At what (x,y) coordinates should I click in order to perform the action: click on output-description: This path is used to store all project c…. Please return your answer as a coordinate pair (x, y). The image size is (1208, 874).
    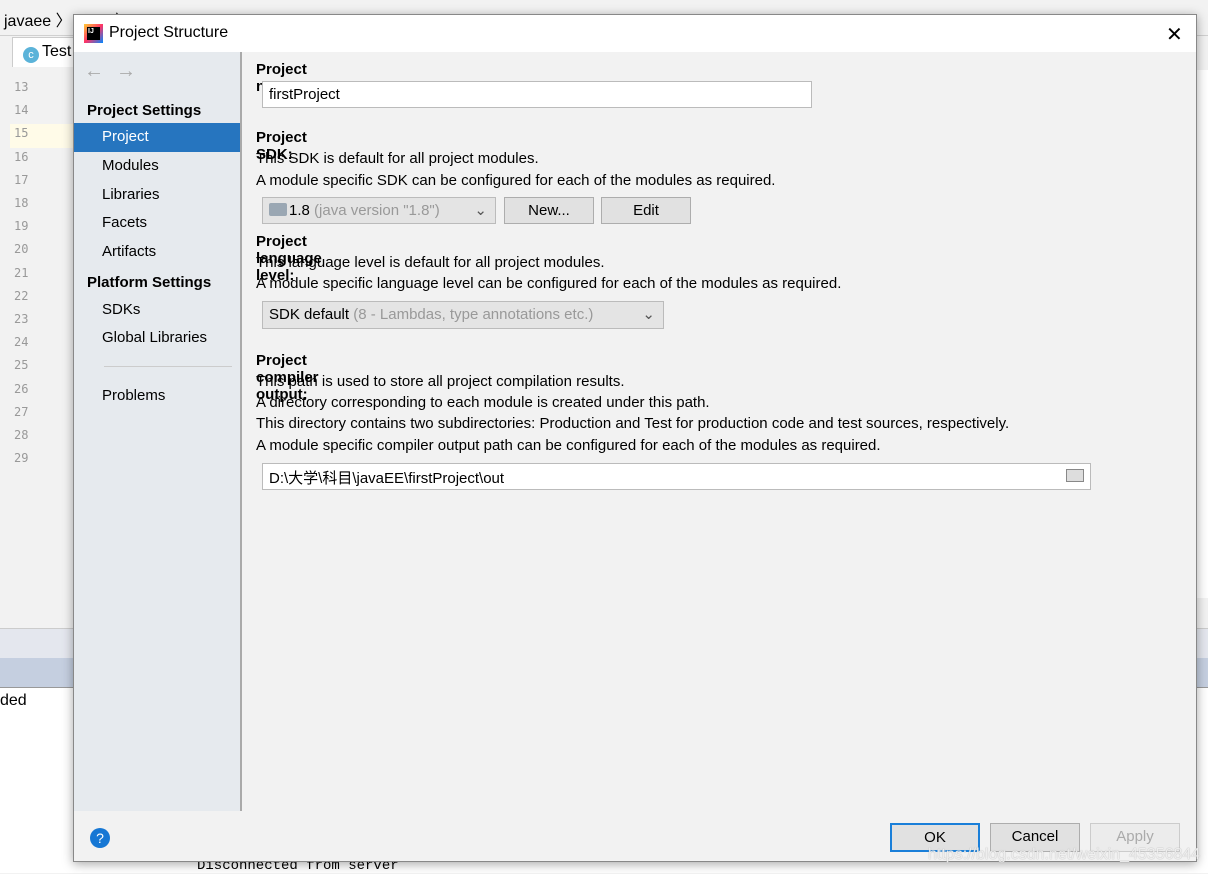
    Looking at the image, I should click on (440, 381).